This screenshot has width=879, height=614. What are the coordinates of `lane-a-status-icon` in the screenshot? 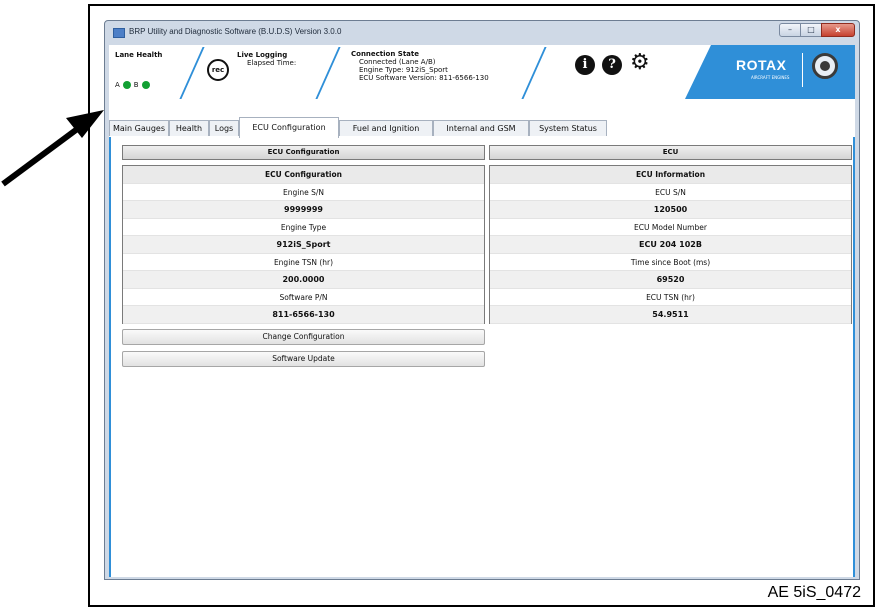 It's located at (126, 85).